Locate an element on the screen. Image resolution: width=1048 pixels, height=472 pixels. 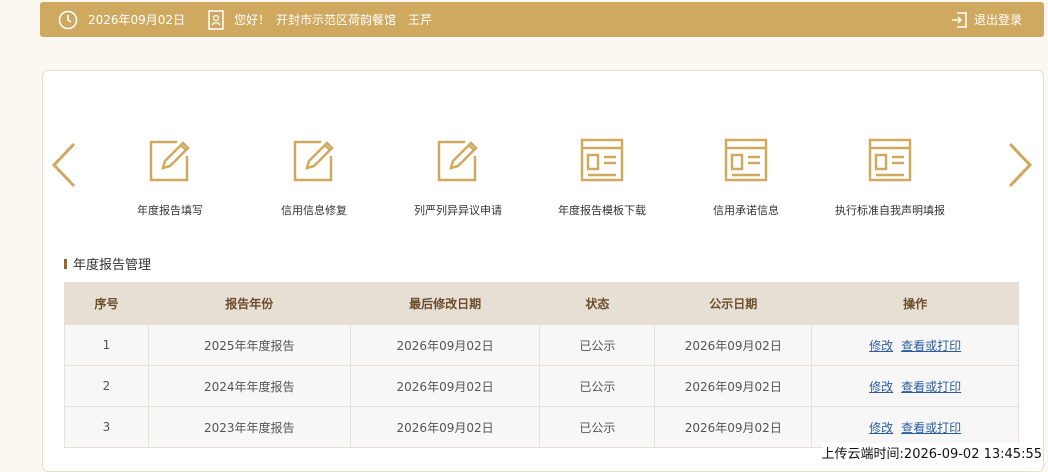
carousel-next-arrow is located at coordinates (1020, 167).